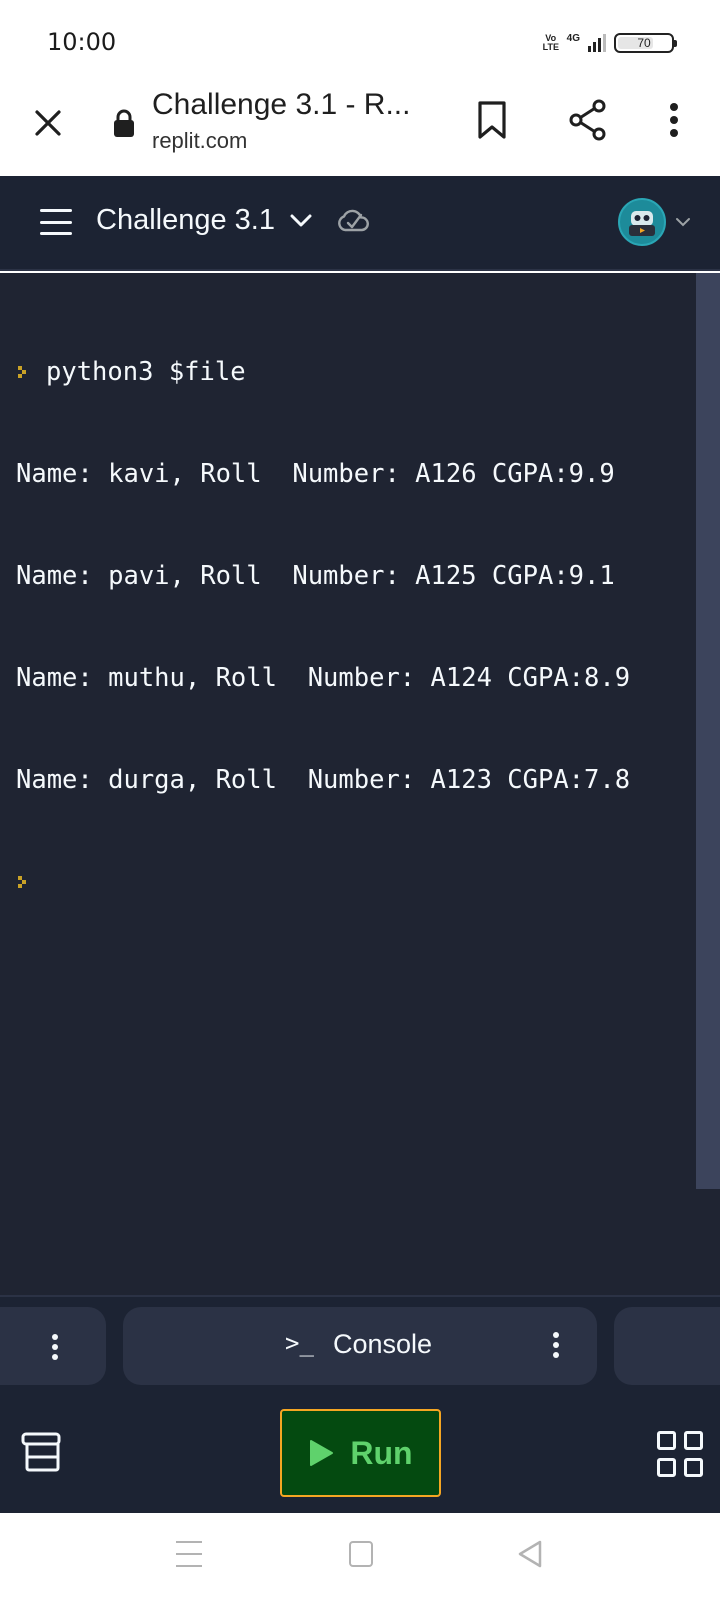 This screenshot has width=720, height=1600. I want to click on project-menu-button, so click(302, 221).